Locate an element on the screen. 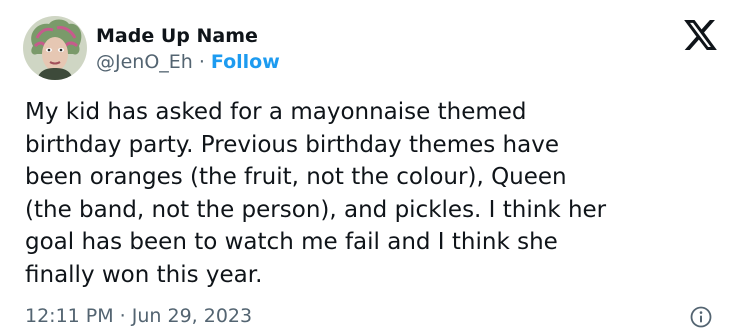  follow-button: Follow is located at coordinates (245, 62).